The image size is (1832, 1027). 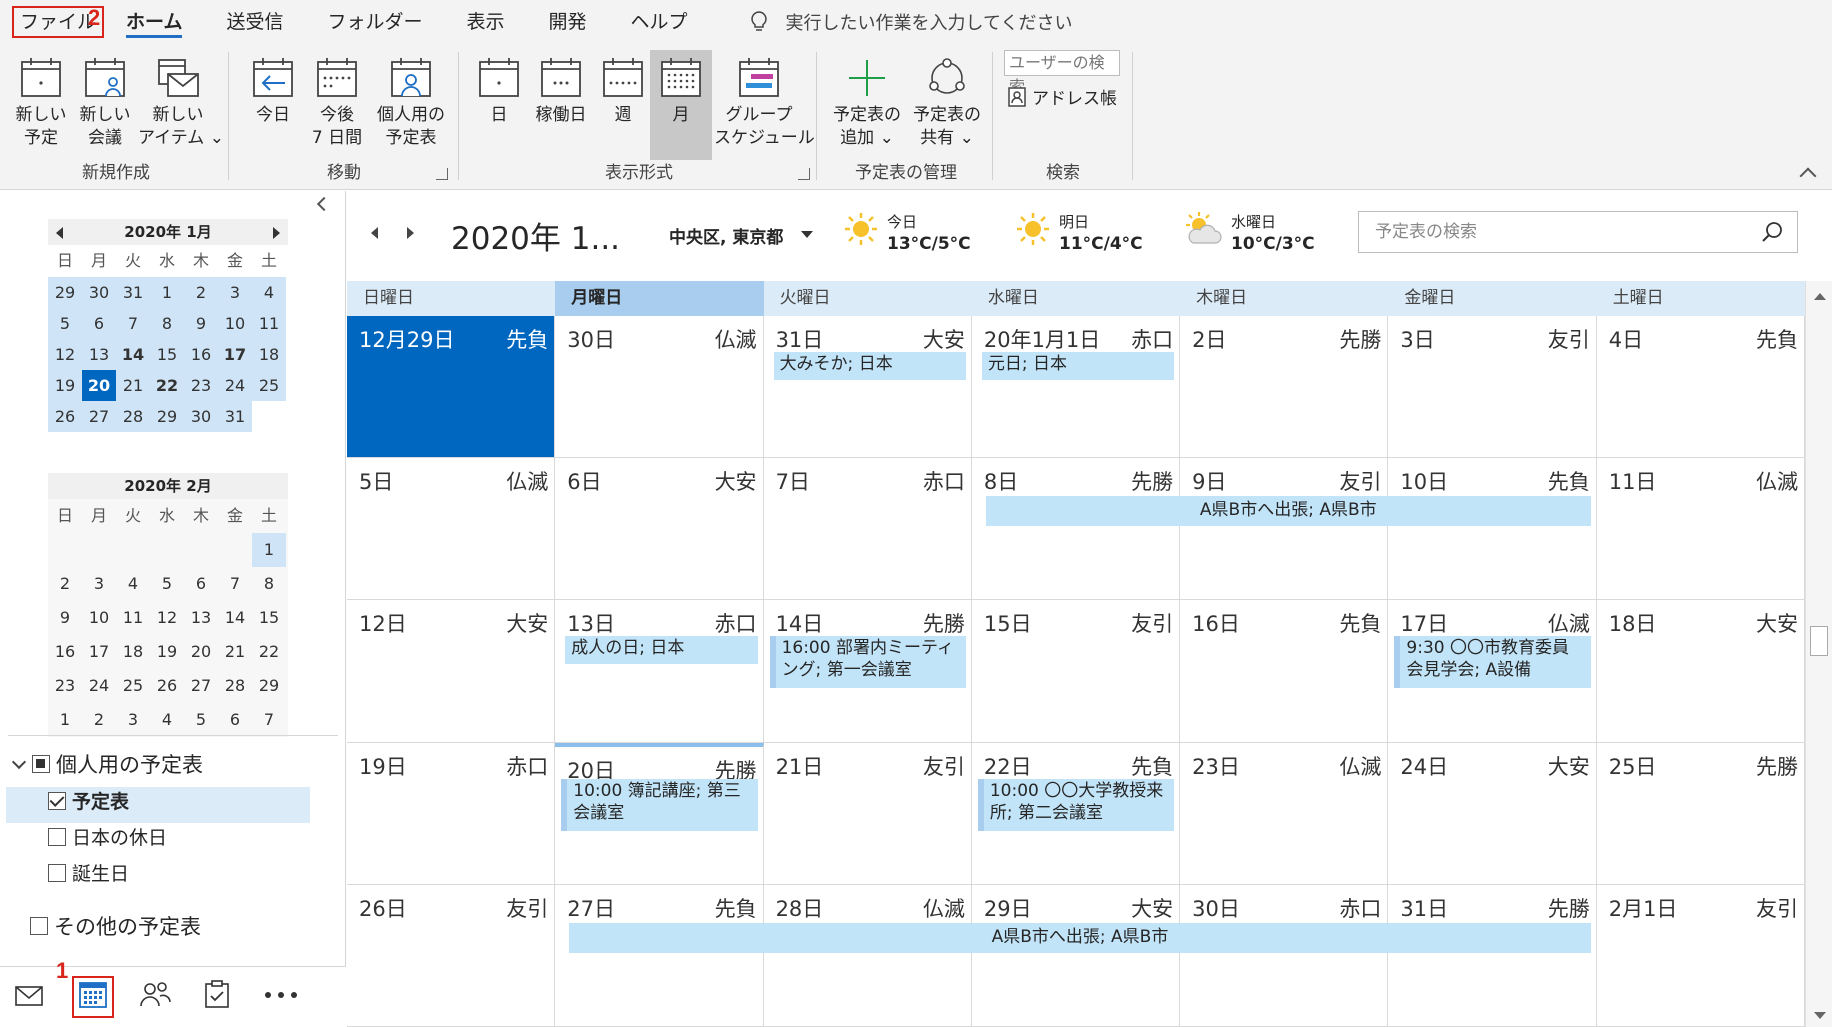 I want to click on address-book-button: アドレス帳, so click(x=1062, y=96).